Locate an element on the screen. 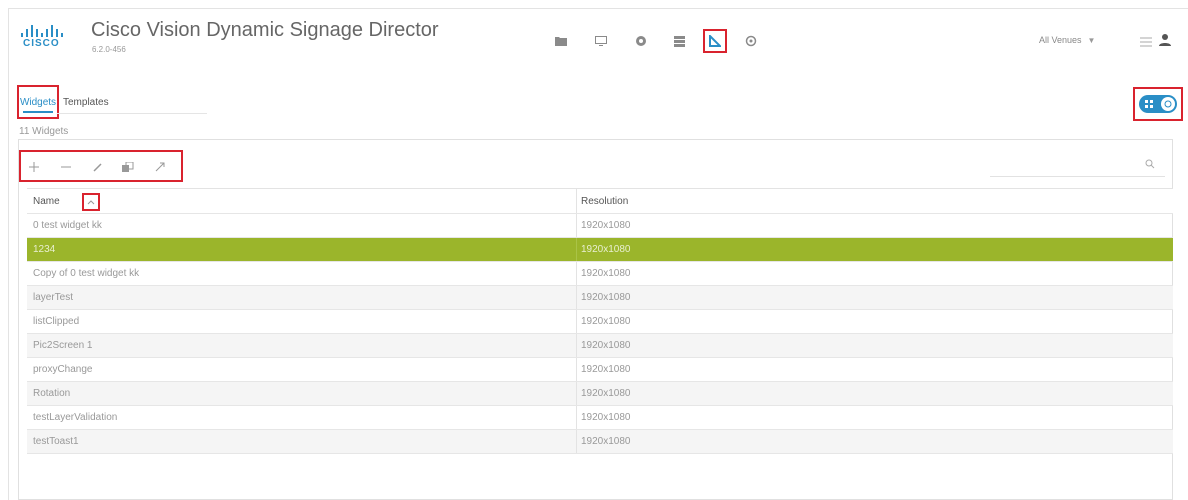  app-title: Cisco Vision Dynamic Signage Director is located at coordinates (265, 30).